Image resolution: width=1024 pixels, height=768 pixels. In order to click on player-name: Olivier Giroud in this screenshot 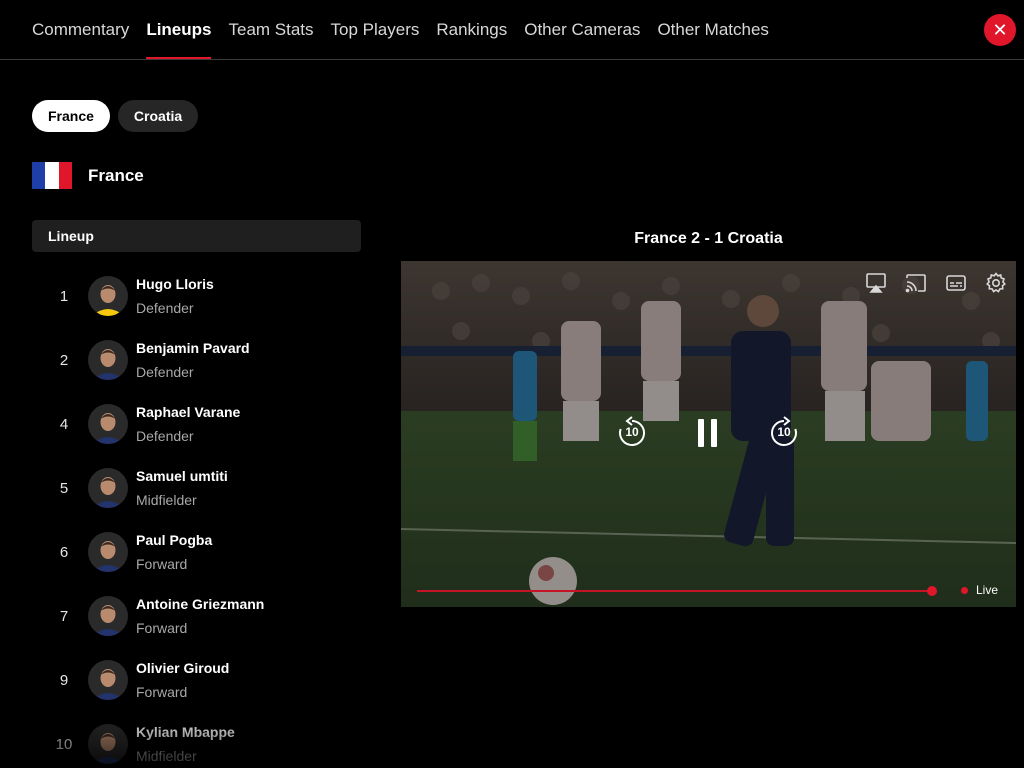, I will do `click(183, 668)`.